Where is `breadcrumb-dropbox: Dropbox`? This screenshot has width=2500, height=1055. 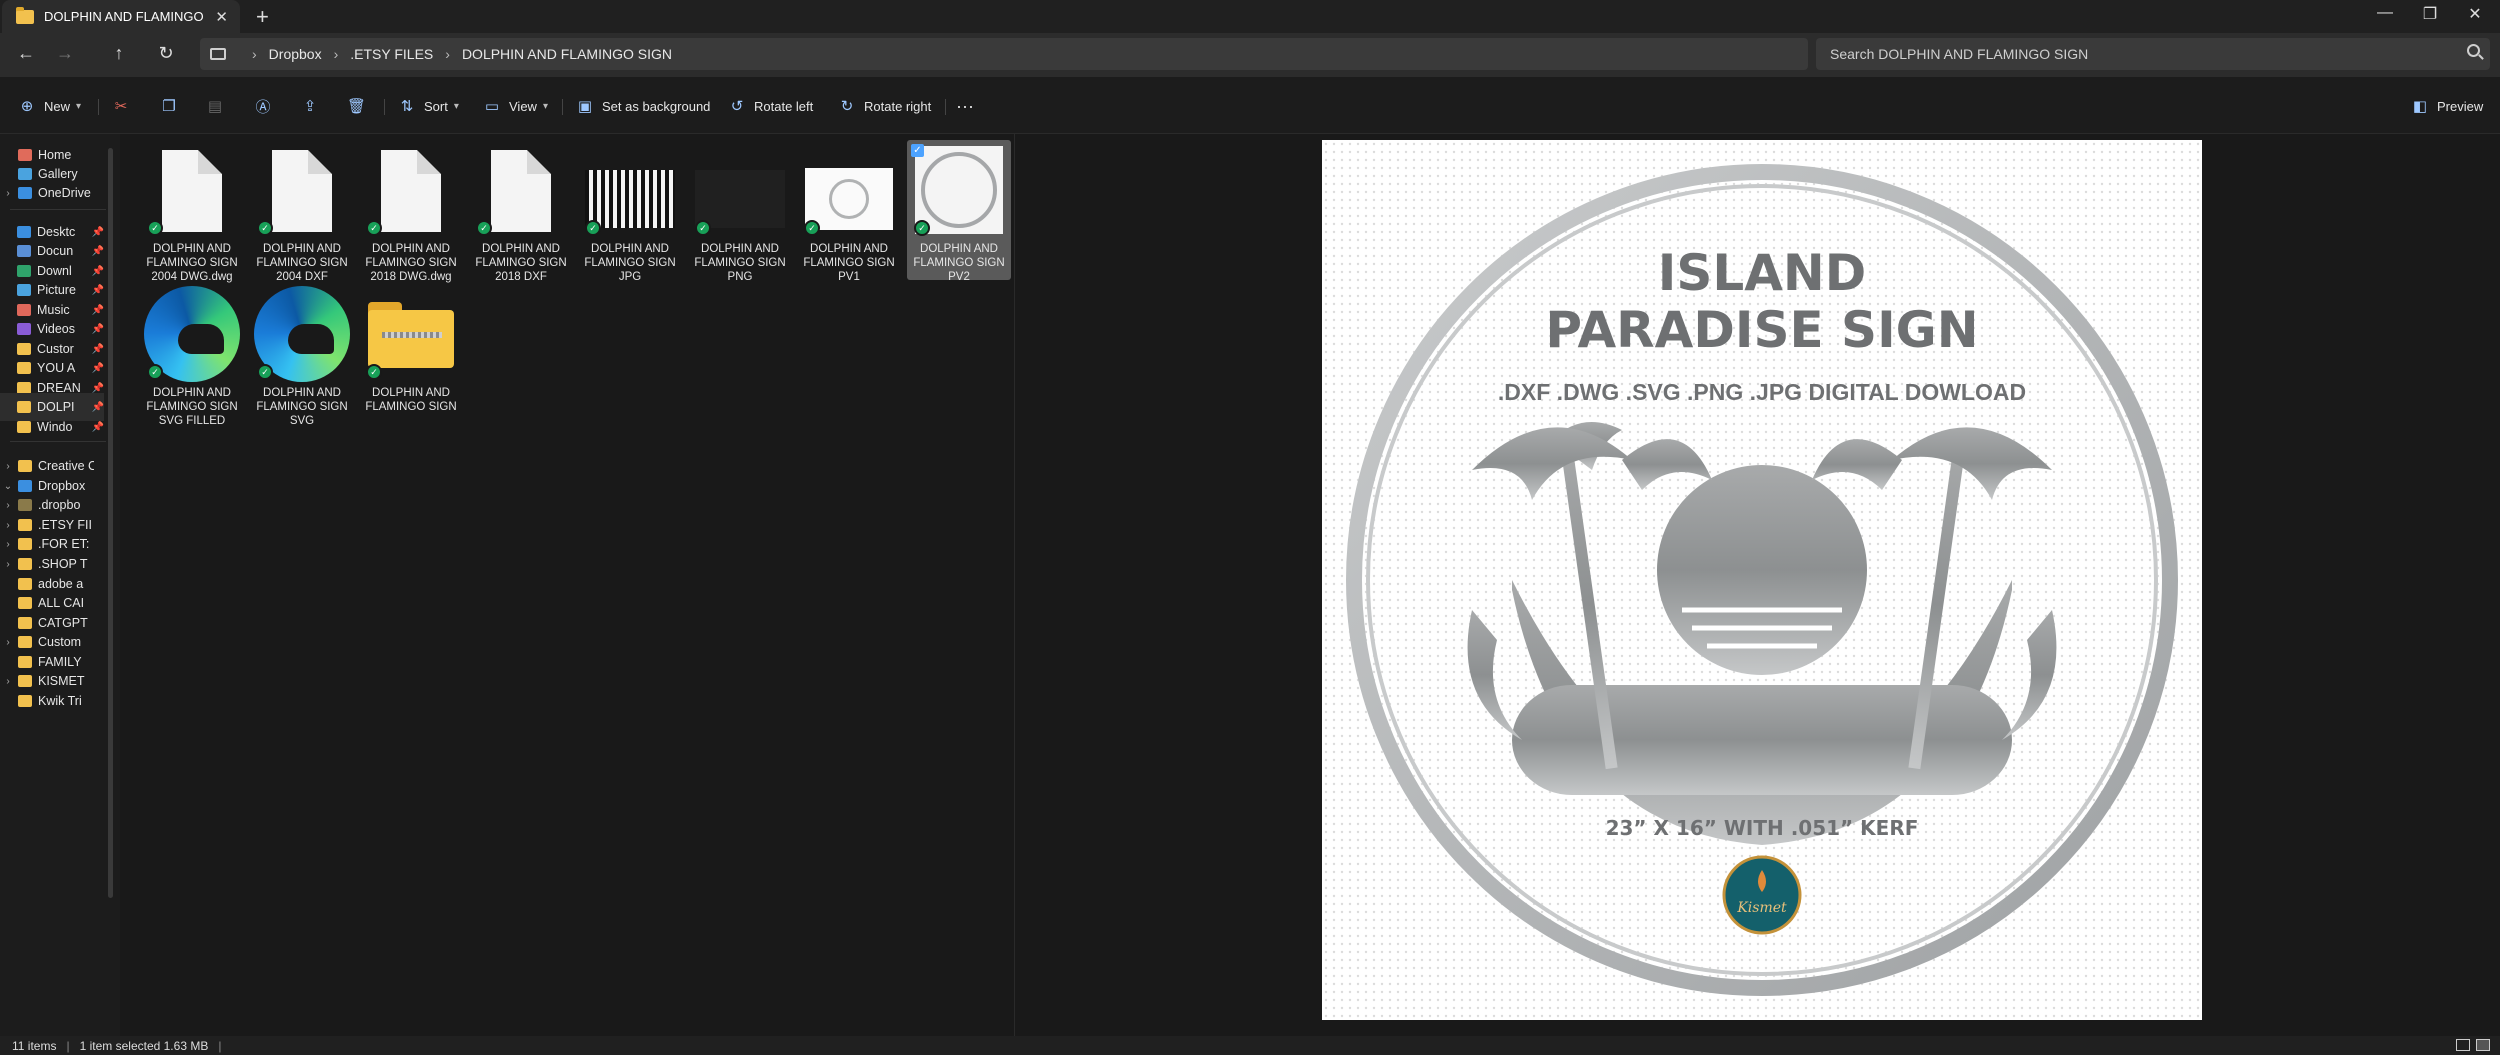
breadcrumb-dropbox: Dropbox is located at coordinates (295, 54).